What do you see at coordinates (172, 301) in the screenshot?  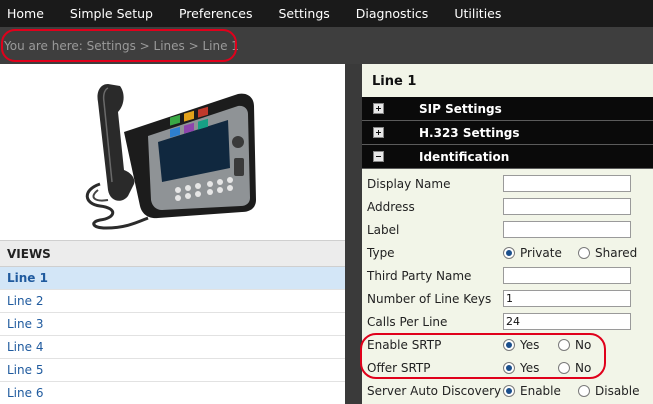 I see `views-item-line-2: Line 2` at bounding box center [172, 301].